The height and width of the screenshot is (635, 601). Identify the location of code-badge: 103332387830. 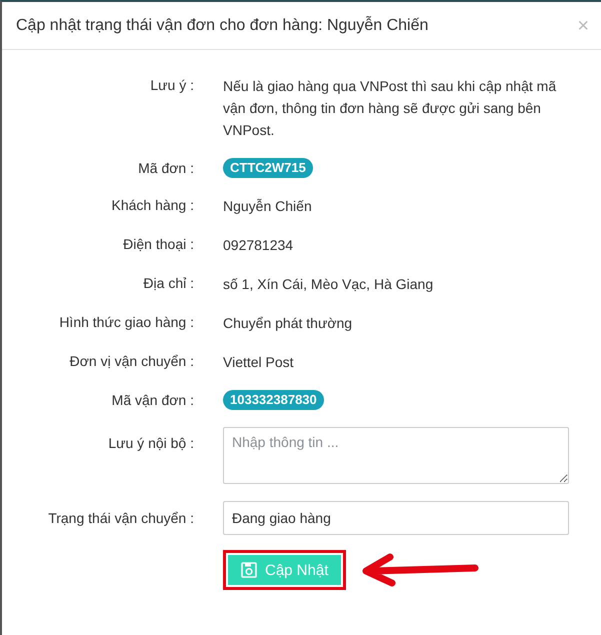
(273, 400).